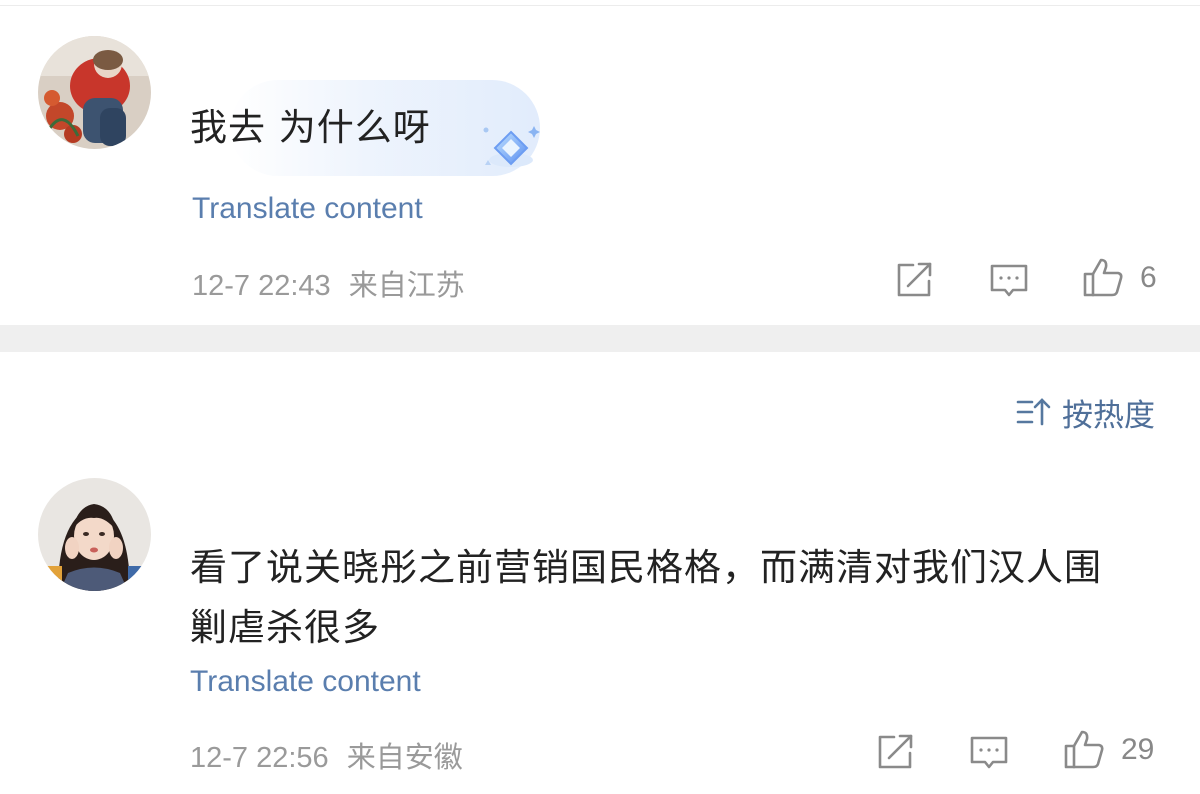 This screenshot has width=1200, height=794. Describe the element at coordinates (404, 758) in the screenshot. I see `location: 来自安徽` at that location.